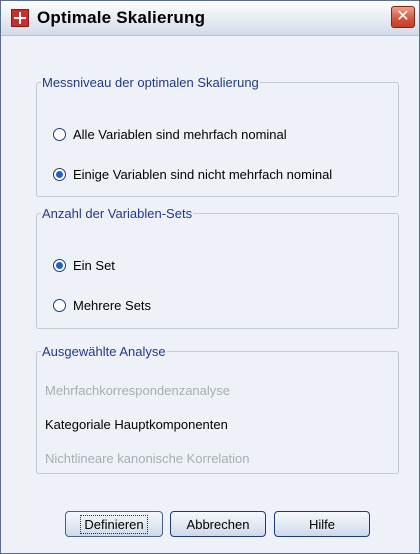  I want to click on dialog-title: Optimale Skalierung, so click(121, 17).